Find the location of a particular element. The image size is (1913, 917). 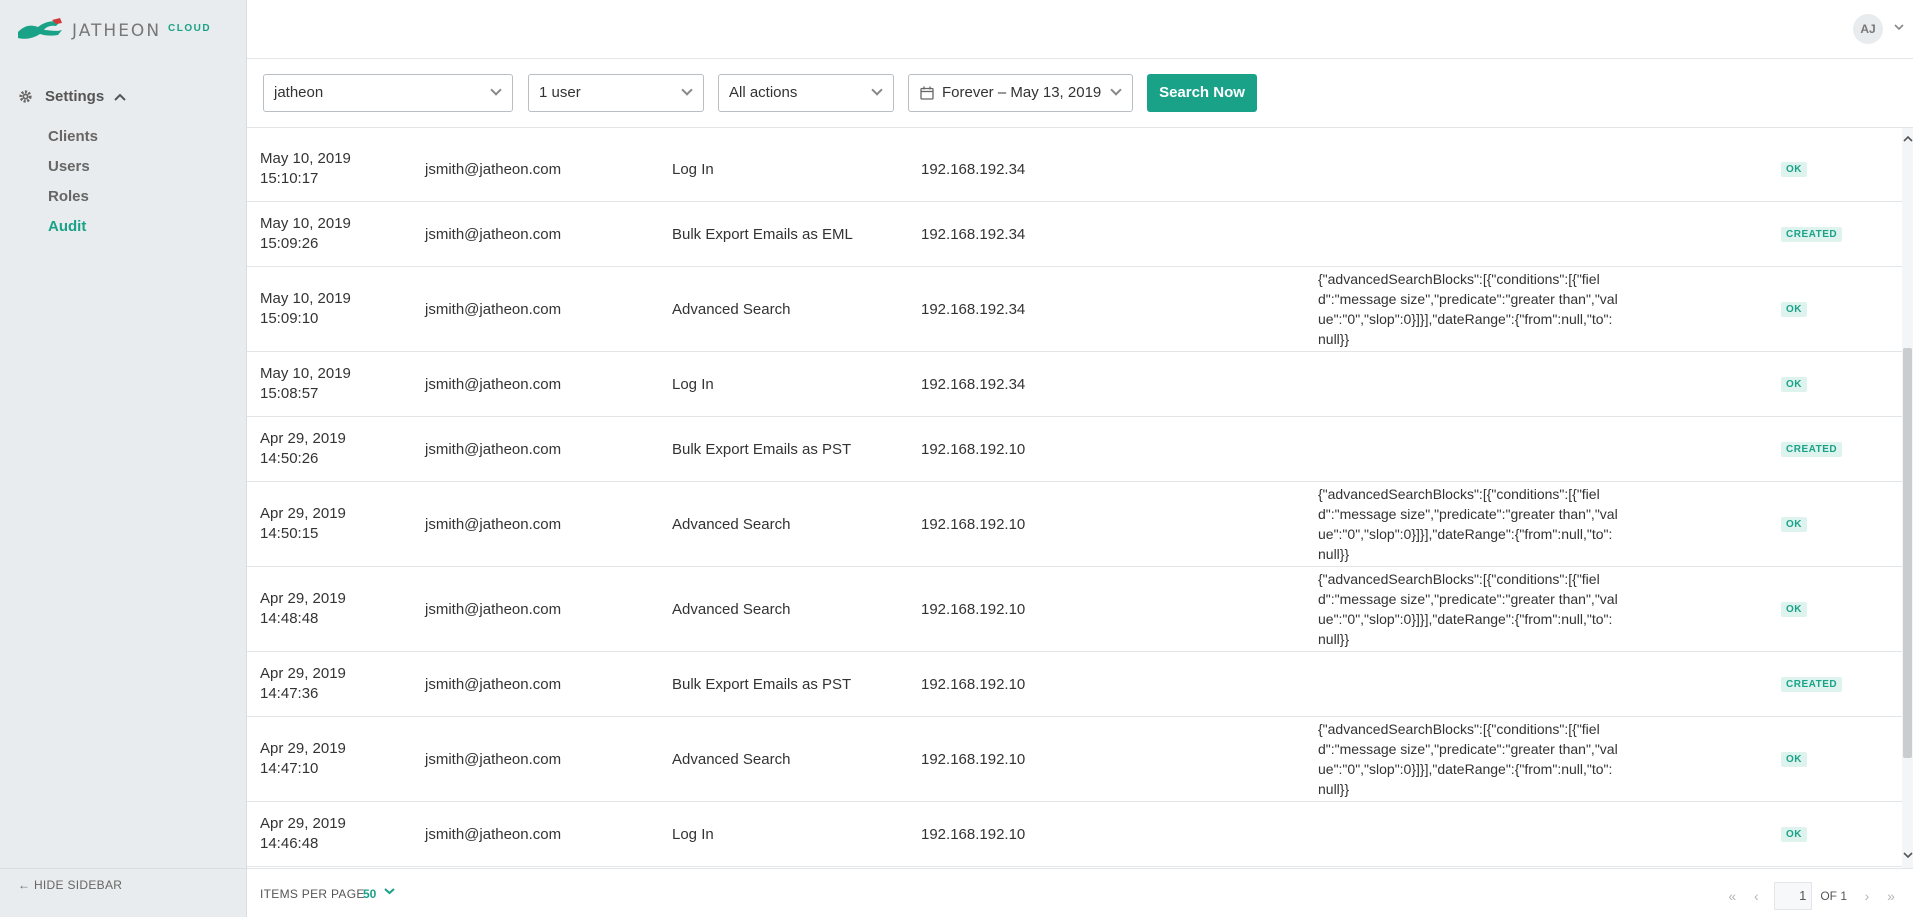

row-time: 15:10:17 is located at coordinates (289, 178).